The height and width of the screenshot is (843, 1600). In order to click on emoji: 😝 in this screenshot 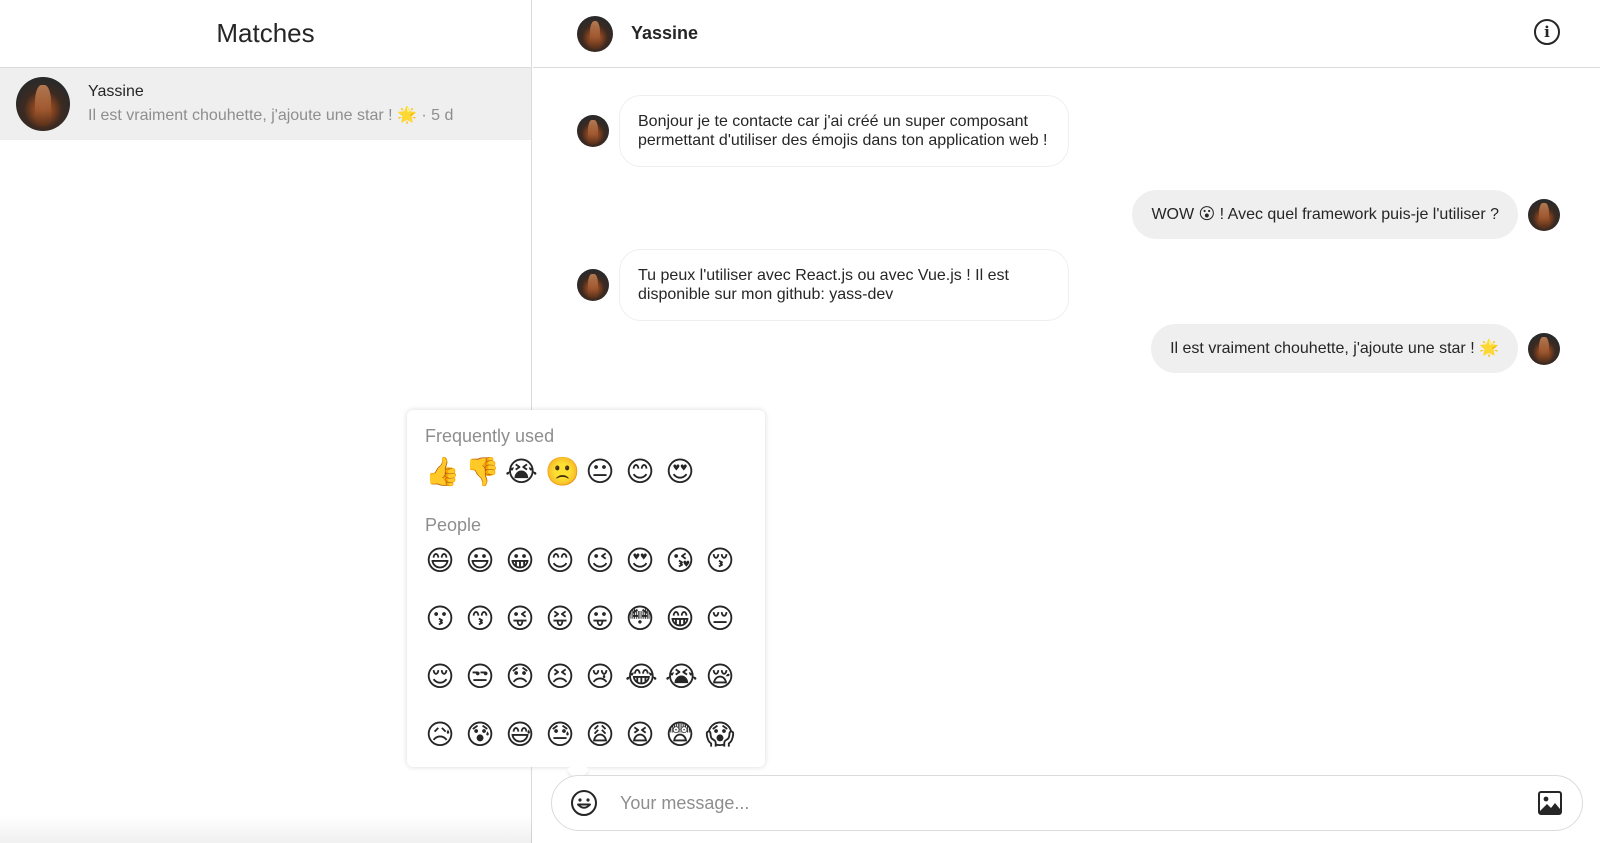, I will do `click(560, 619)`.